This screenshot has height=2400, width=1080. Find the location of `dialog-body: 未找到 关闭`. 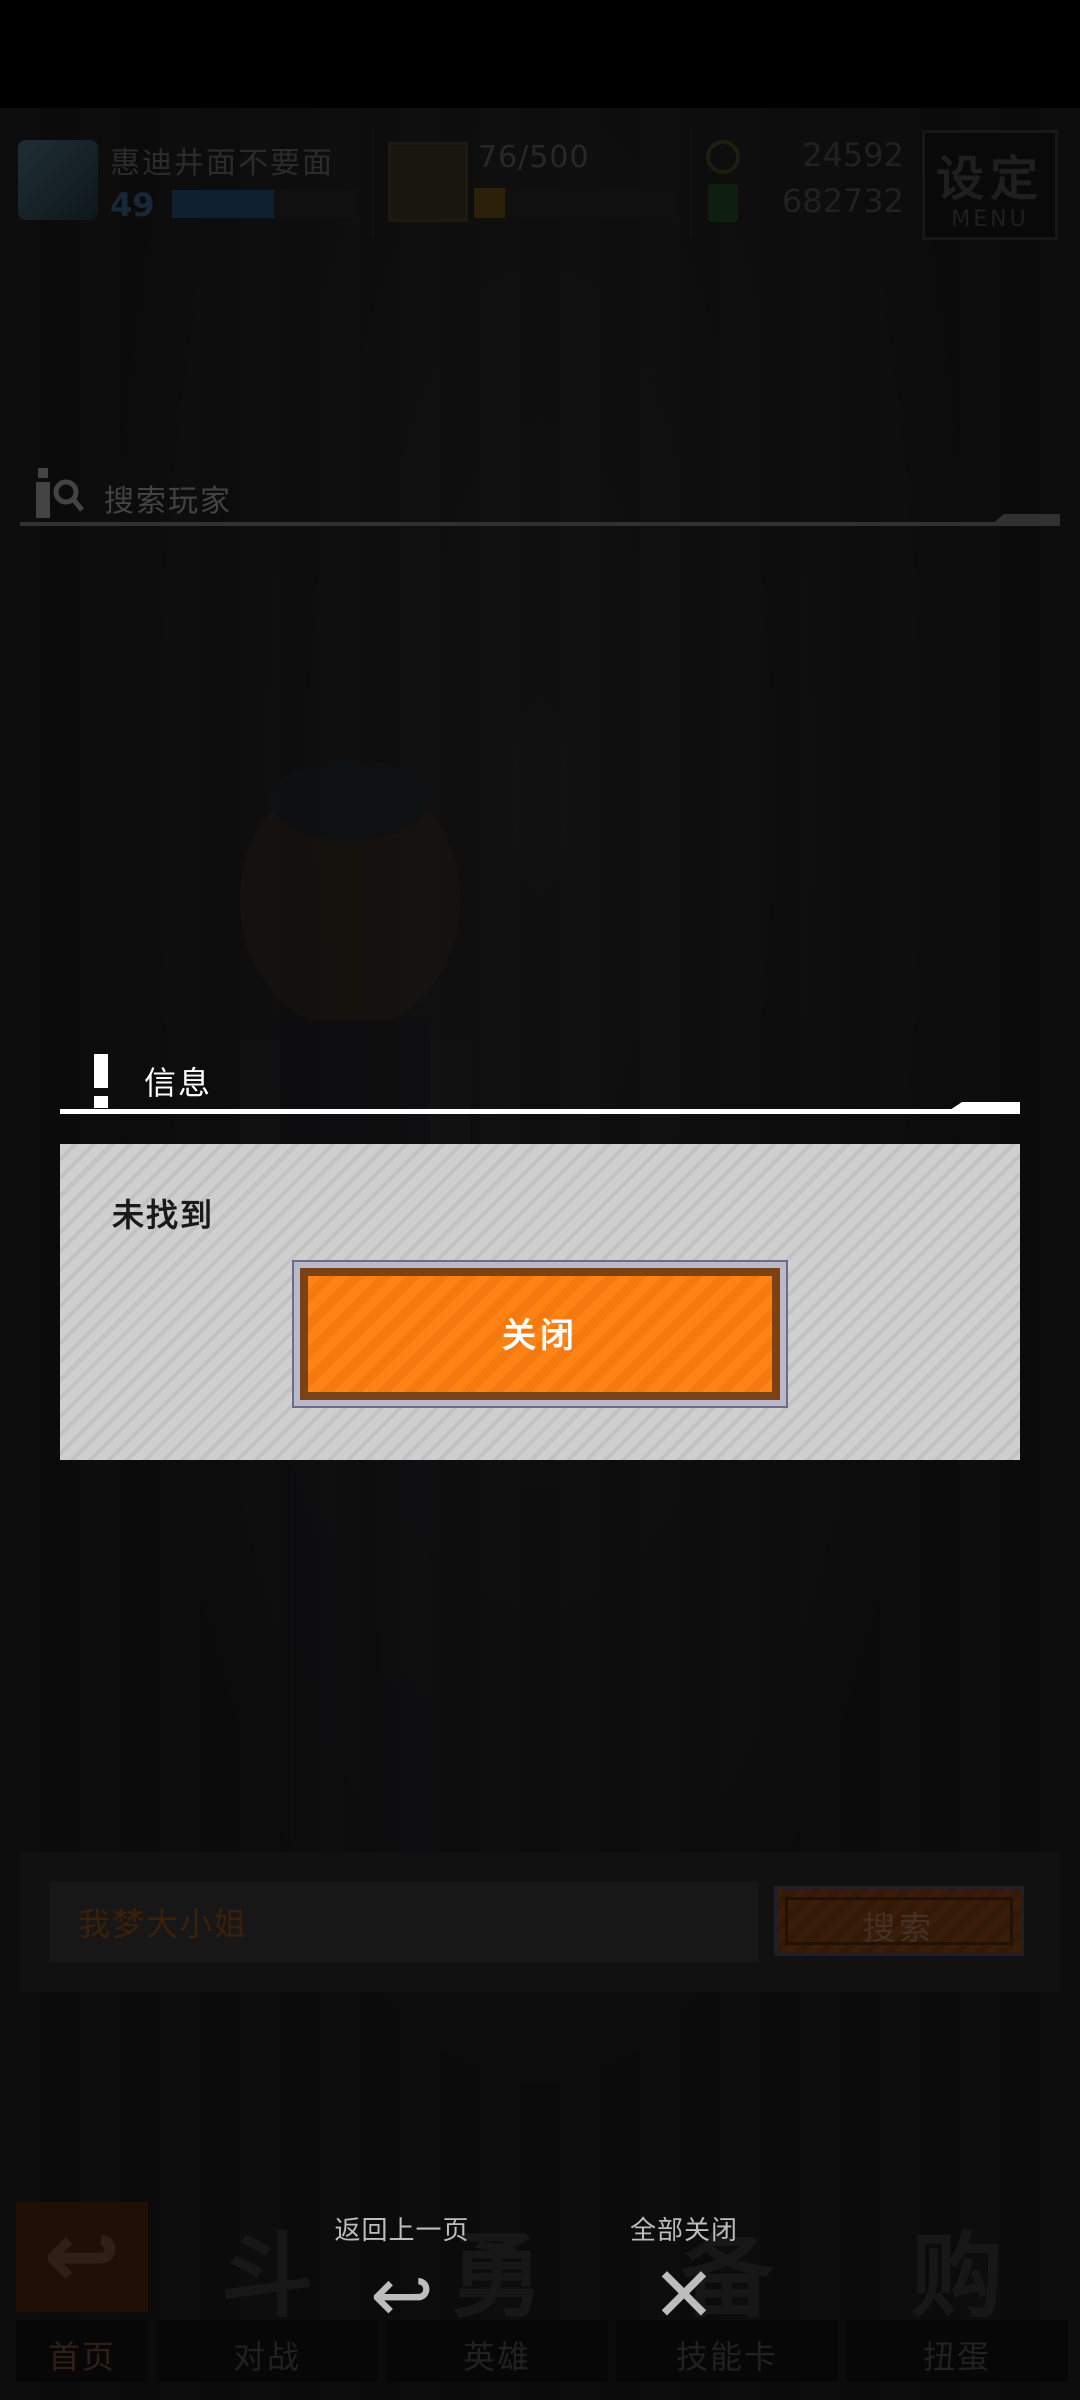

dialog-body: 未找到 关闭 is located at coordinates (540, 1302).